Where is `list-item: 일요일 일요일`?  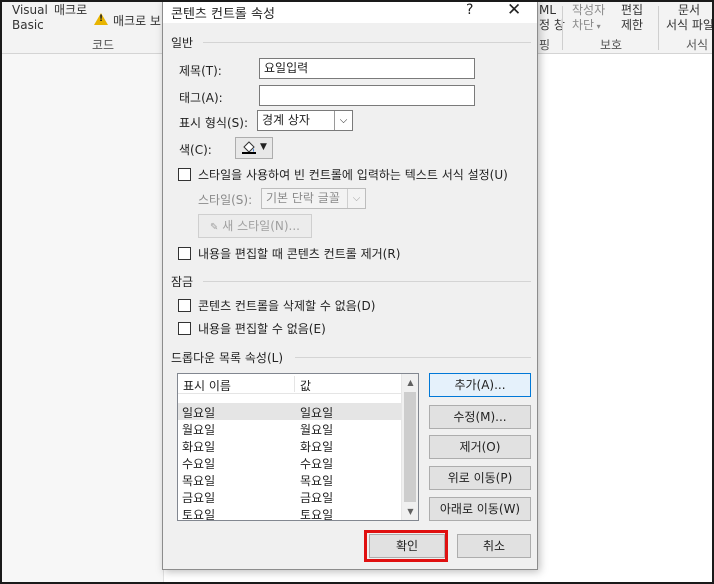
list-item: 일요일 일요일 is located at coordinates (290, 411).